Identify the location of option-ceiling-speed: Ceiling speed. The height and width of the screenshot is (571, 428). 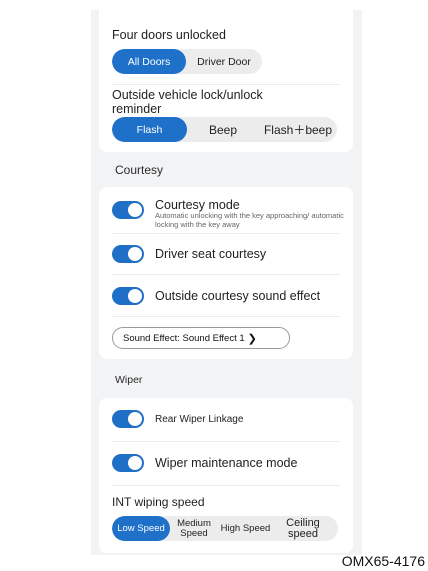
(303, 528).